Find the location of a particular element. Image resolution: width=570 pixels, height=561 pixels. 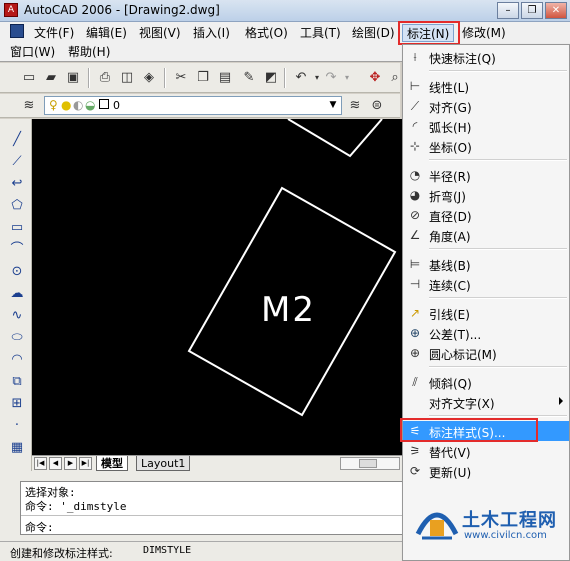

last-tab-icon: ▶| is located at coordinates (85, 463).